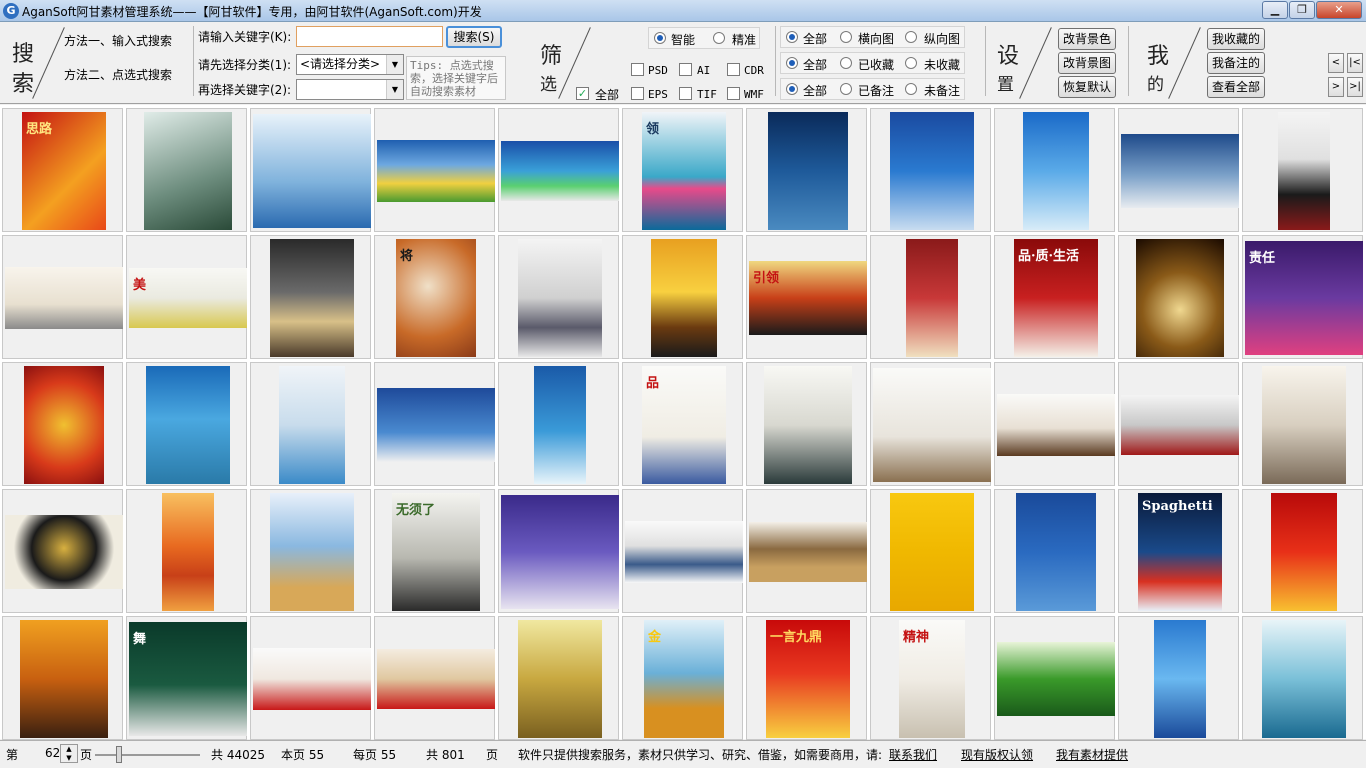 Image resolution: width=1366 pixels, height=768 pixels. Describe the element at coordinates (792, 37) in the screenshot. I see `orientation-all-radio` at that location.